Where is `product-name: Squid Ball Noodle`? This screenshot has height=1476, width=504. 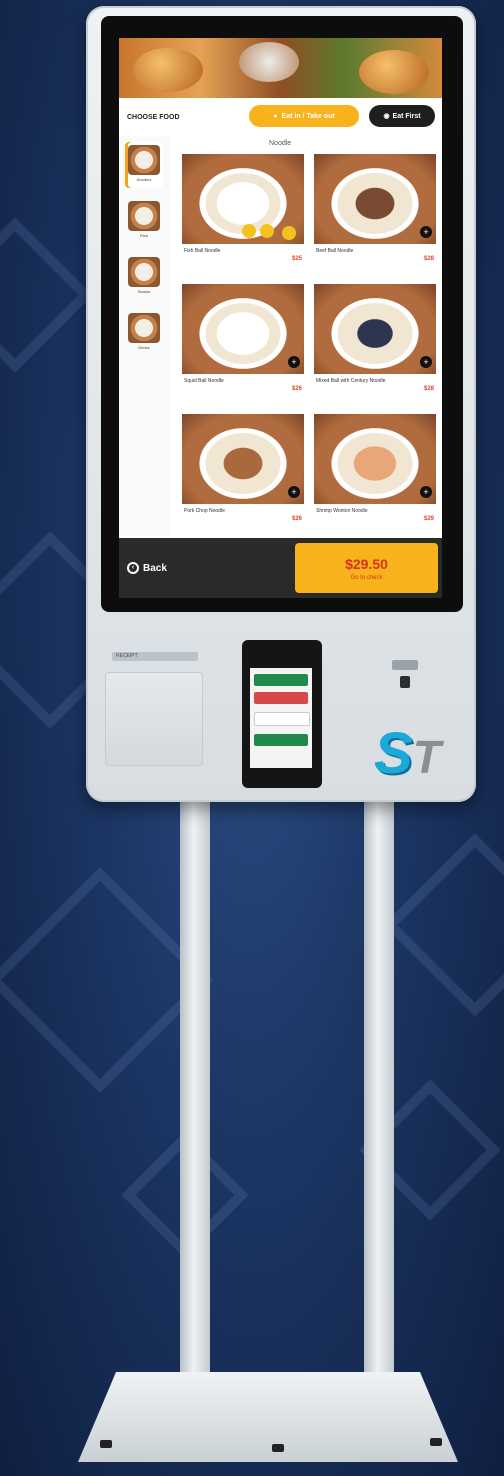
product-name: Squid Ball Noodle is located at coordinates (204, 381).